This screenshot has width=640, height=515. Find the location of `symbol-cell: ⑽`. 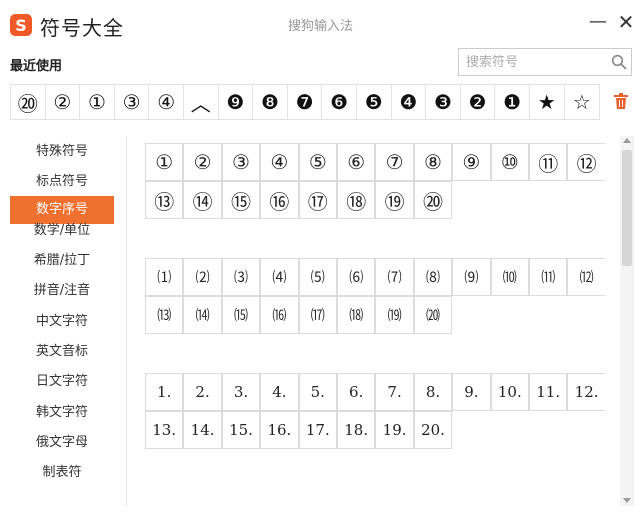

symbol-cell: ⑽ is located at coordinates (509, 277).